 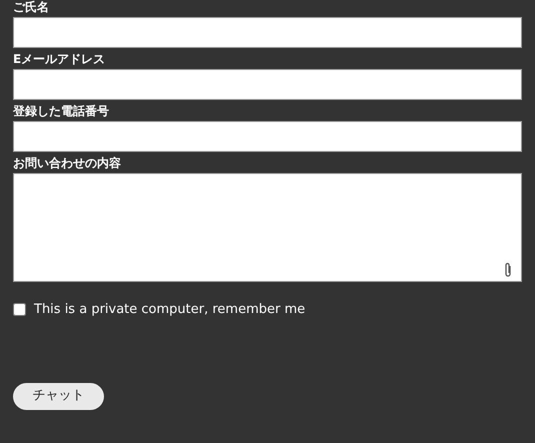 What do you see at coordinates (31, 8) in the screenshot?
I see `field-label: ご氏名` at bounding box center [31, 8].